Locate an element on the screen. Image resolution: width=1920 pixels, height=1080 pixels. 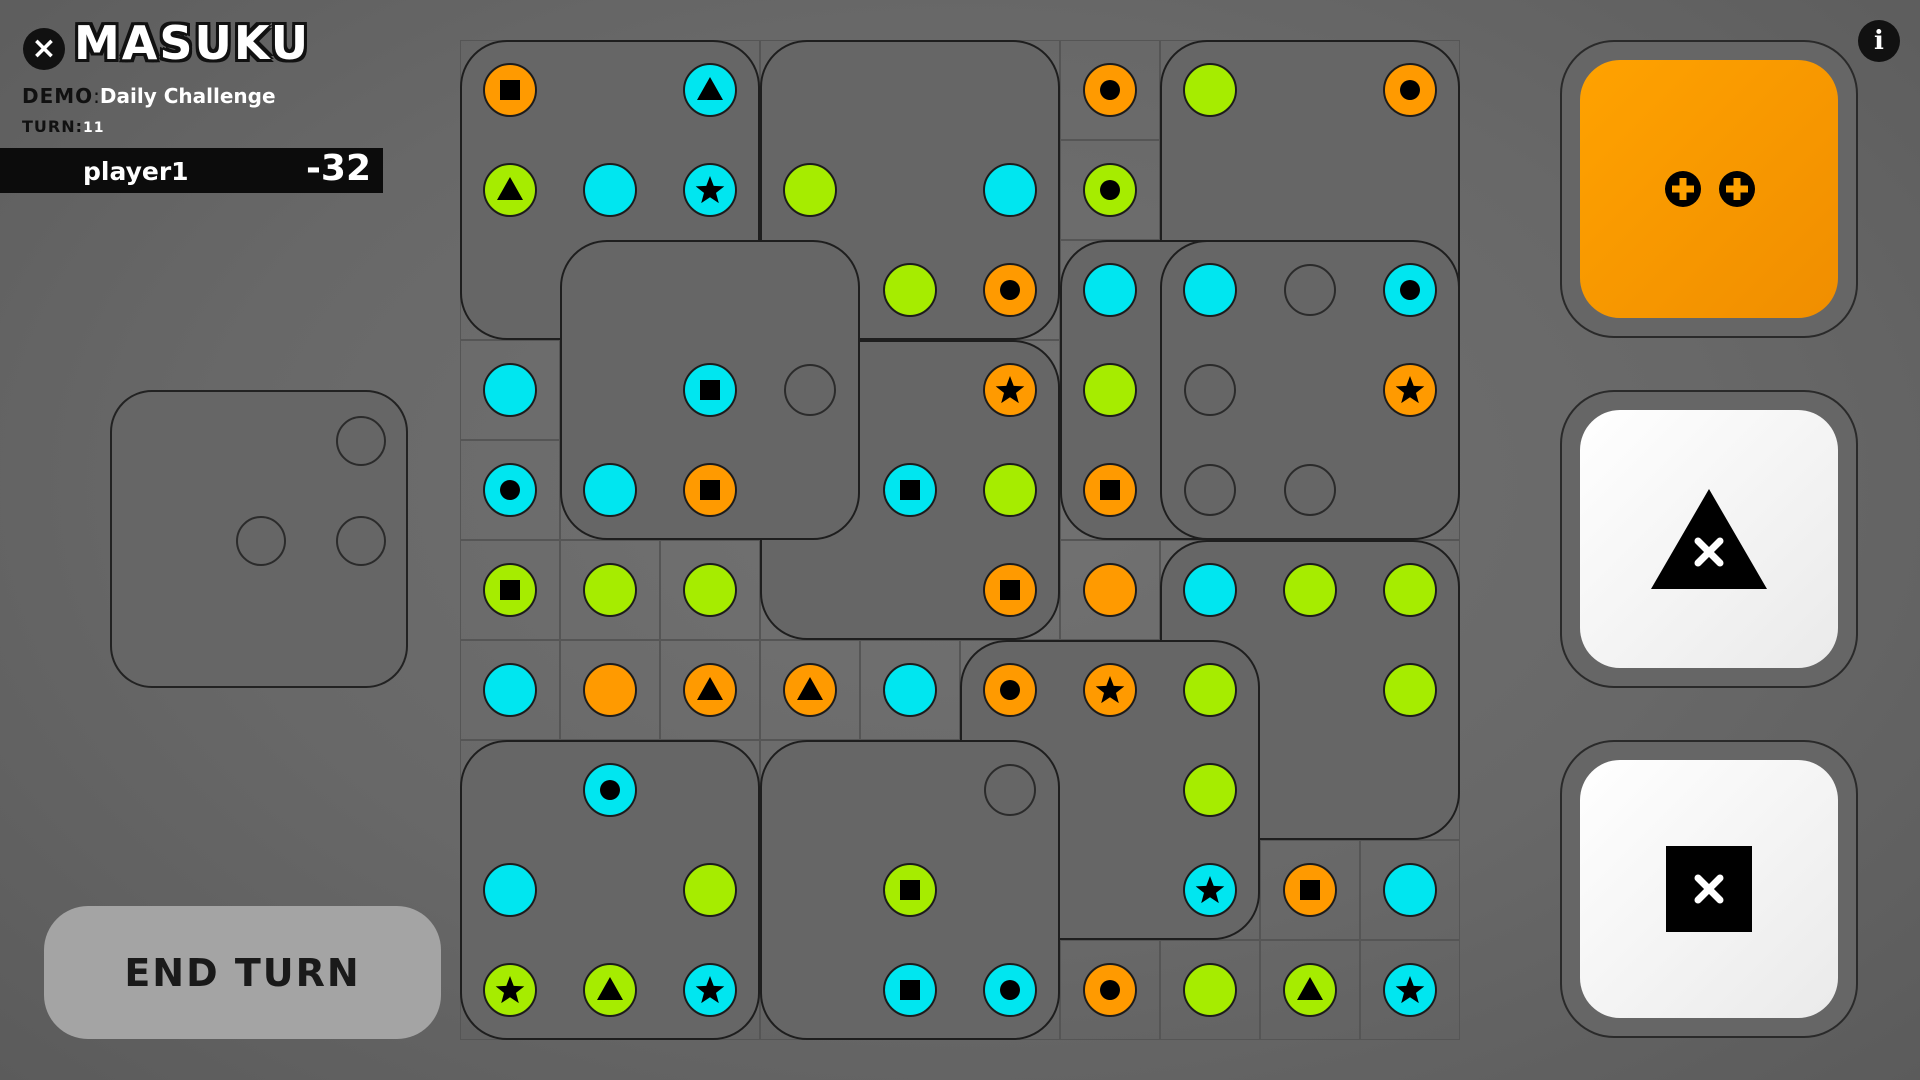
player-name: player1 is located at coordinates (136, 171).